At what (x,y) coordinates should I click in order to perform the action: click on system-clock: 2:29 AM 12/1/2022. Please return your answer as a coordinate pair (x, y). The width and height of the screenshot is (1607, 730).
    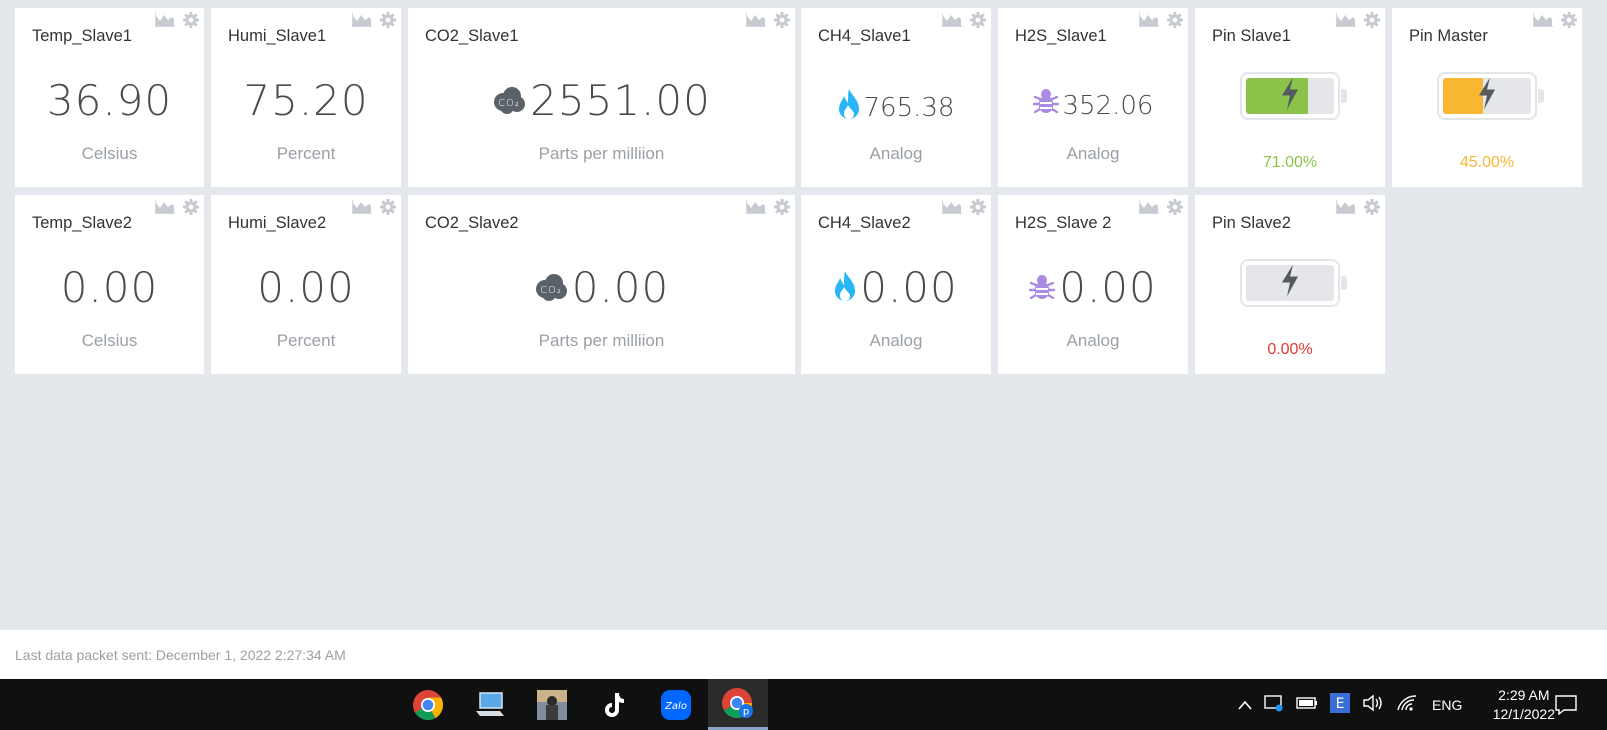
    Looking at the image, I should click on (1524, 705).